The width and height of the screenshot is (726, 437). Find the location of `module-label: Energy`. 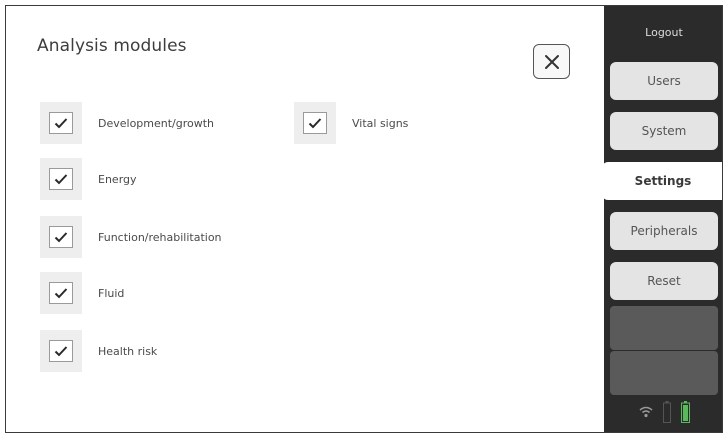

module-label: Energy is located at coordinates (117, 179).